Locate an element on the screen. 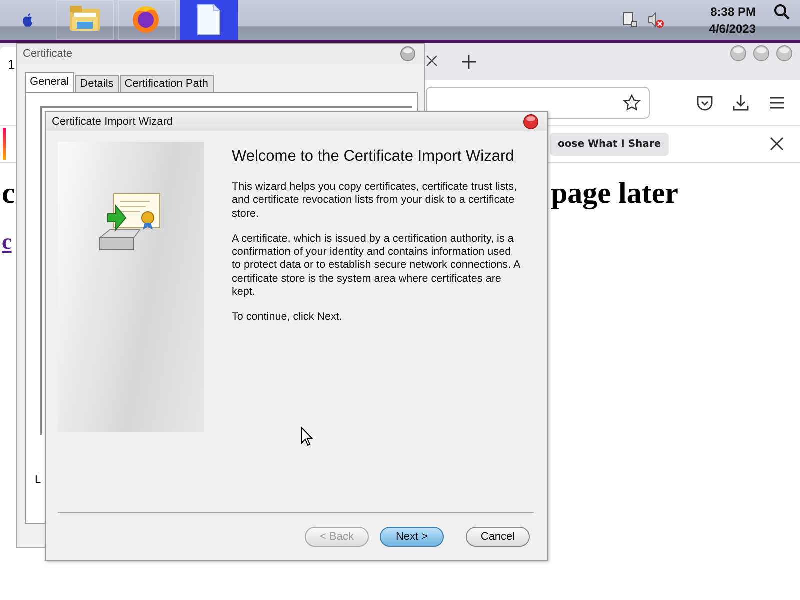 This screenshot has height=600, width=800. star-icon is located at coordinates (632, 103).